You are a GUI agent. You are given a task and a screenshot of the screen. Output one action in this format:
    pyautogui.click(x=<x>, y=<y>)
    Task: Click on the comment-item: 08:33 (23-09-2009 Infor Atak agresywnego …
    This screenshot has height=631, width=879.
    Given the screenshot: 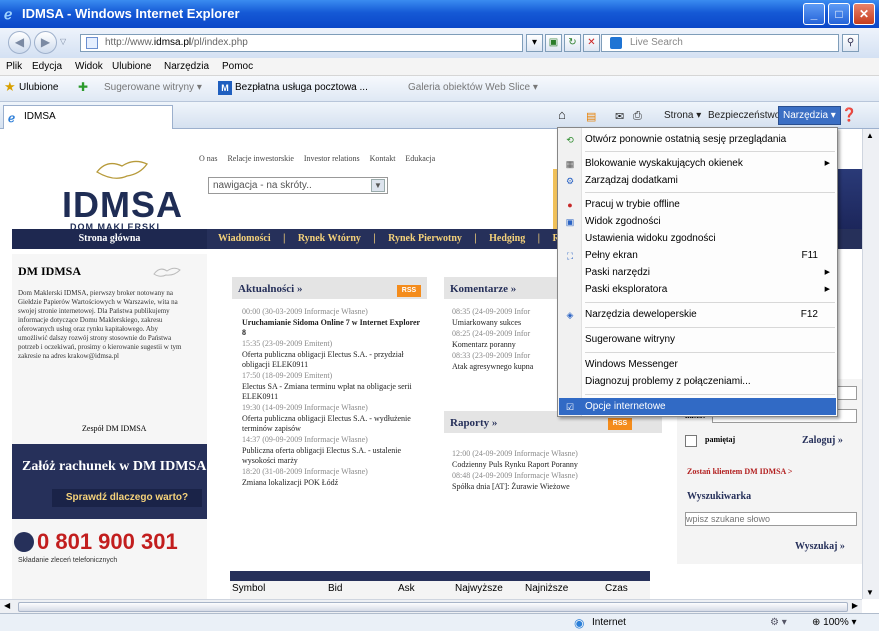 What is the action you would take?
    pyautogui.click(x=504, y=361)
    